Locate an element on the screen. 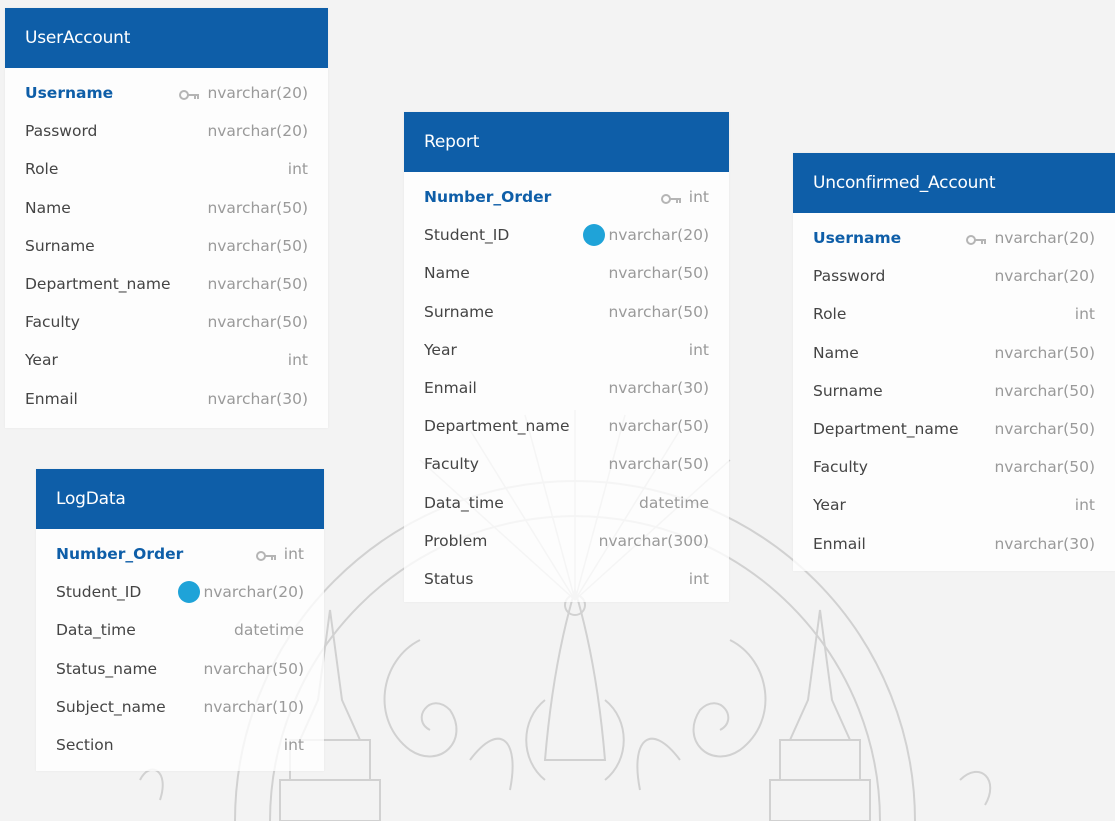 This screenshot has height=821, width=1115. column-name: Role is located at coordinates (42, 169).